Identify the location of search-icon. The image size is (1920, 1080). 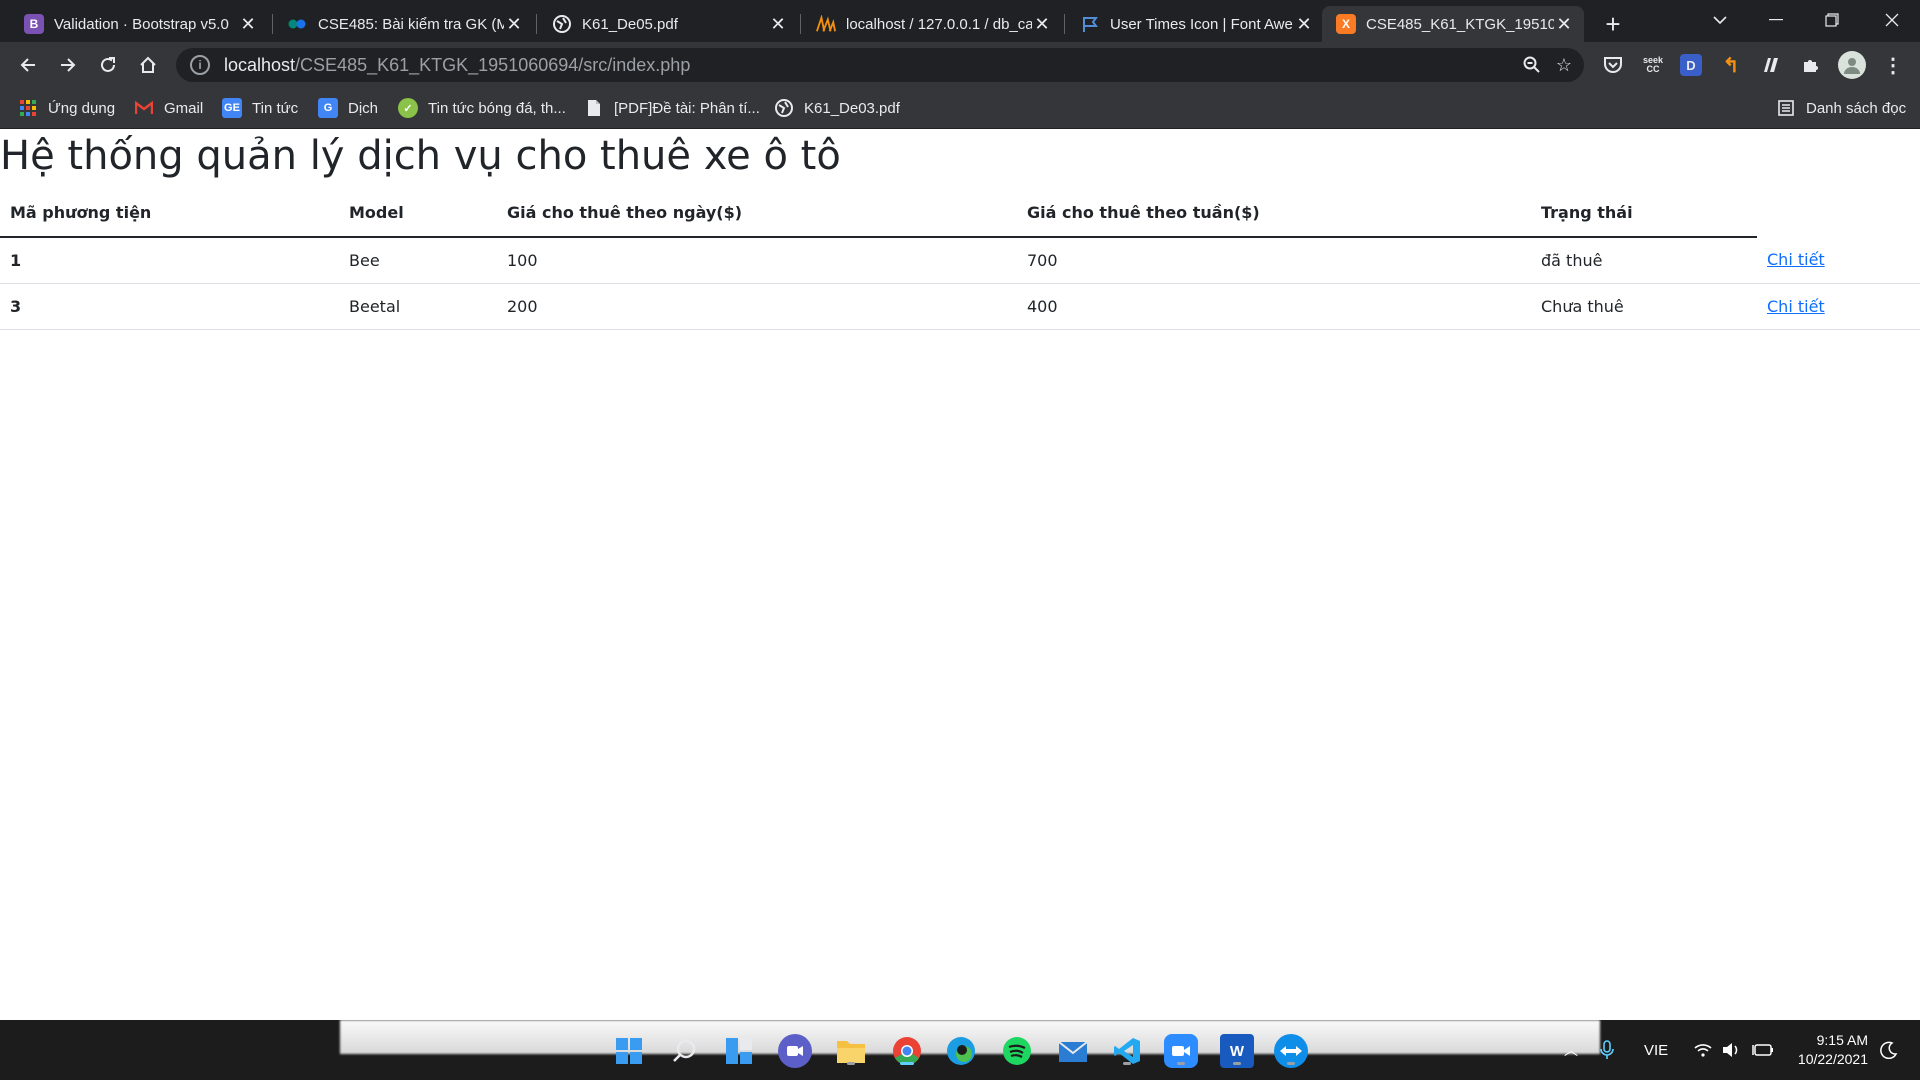
(685, 1051).